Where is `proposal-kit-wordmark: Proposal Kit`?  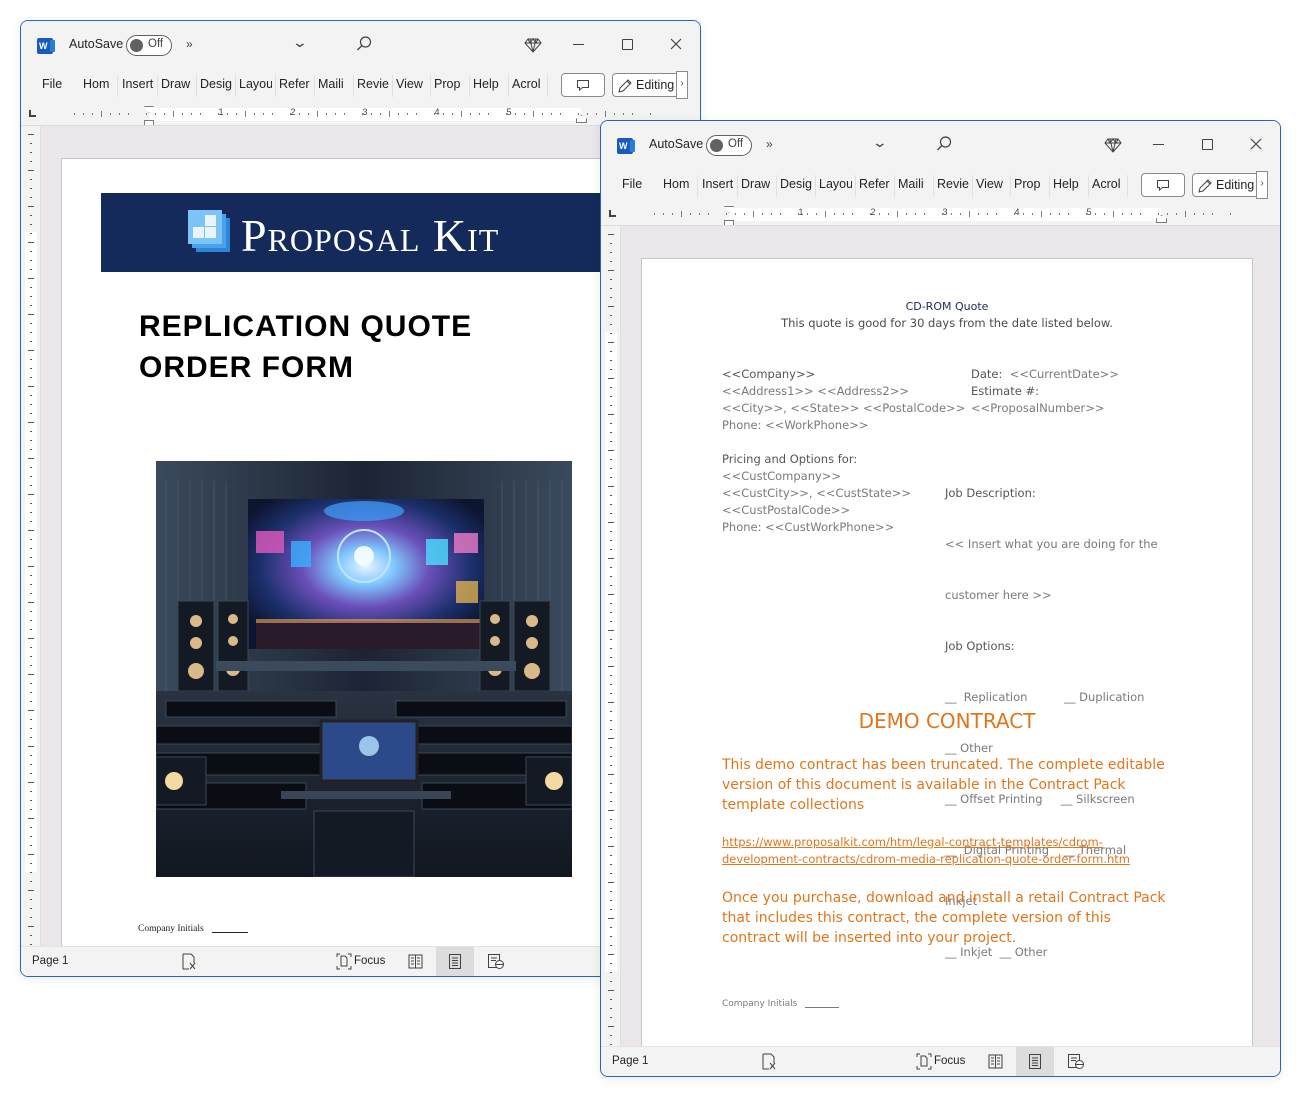
proposal-kit-wordmark: Proposal Kit is located at coordinates (370, 235).